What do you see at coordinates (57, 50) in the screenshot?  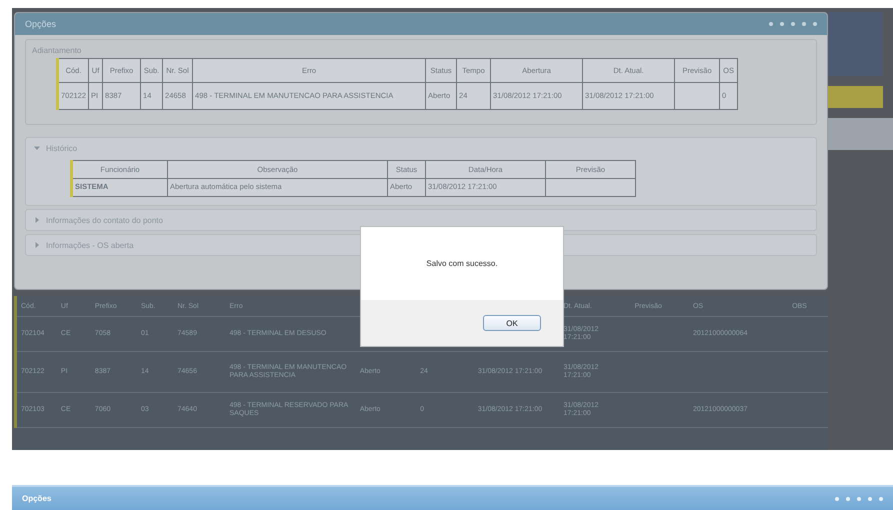 I see `fieldset-legend: Adiantamento` at bounding box center [57, 50].